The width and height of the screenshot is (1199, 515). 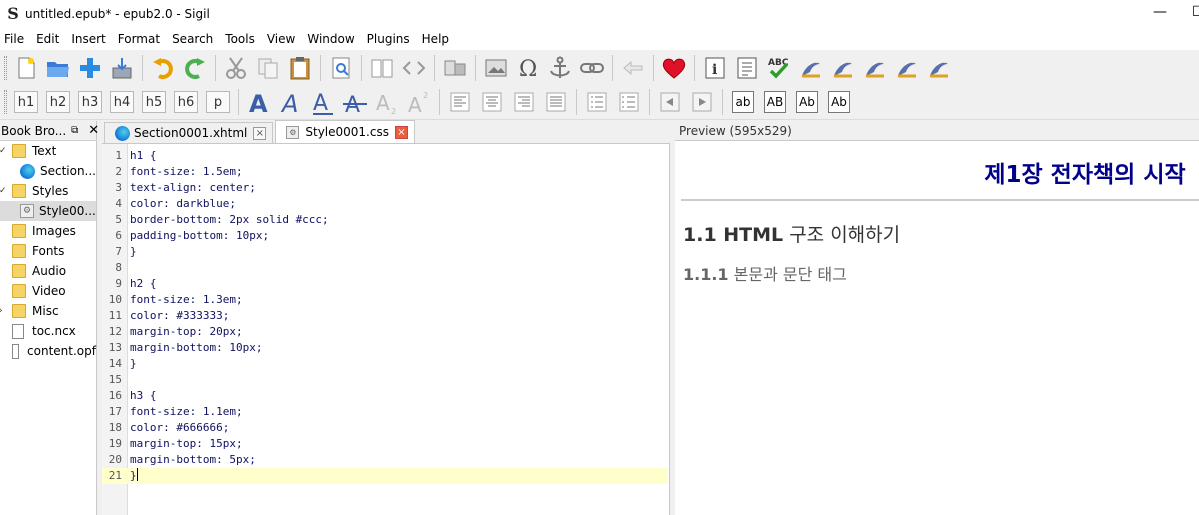 I want to click on subscript-icon: A2, so click(x=387, y=102).